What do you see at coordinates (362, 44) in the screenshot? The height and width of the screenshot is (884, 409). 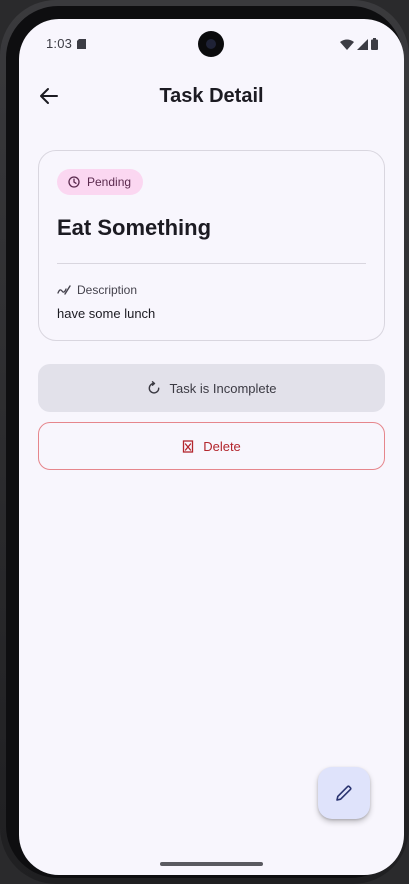 I see `signal-icon` at bounding box center [362, 44].